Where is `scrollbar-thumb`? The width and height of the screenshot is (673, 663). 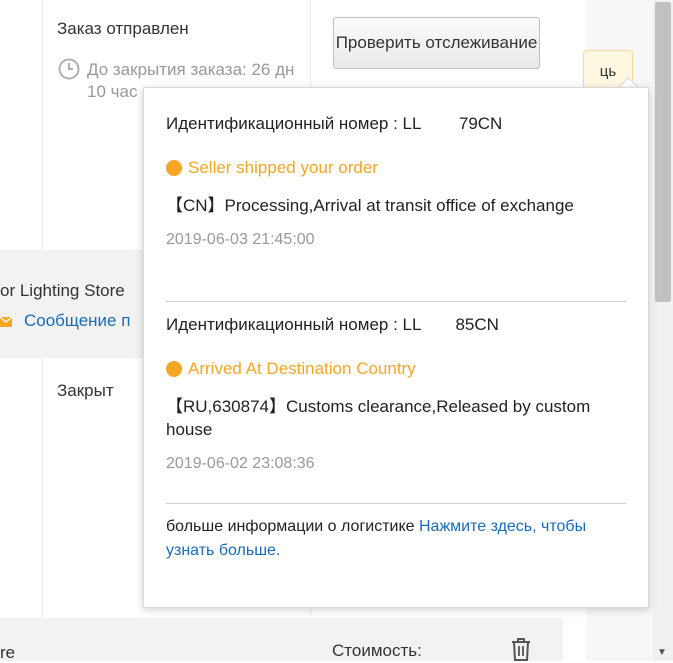 scrollbar-thumb is located at coordinates (663, 152).